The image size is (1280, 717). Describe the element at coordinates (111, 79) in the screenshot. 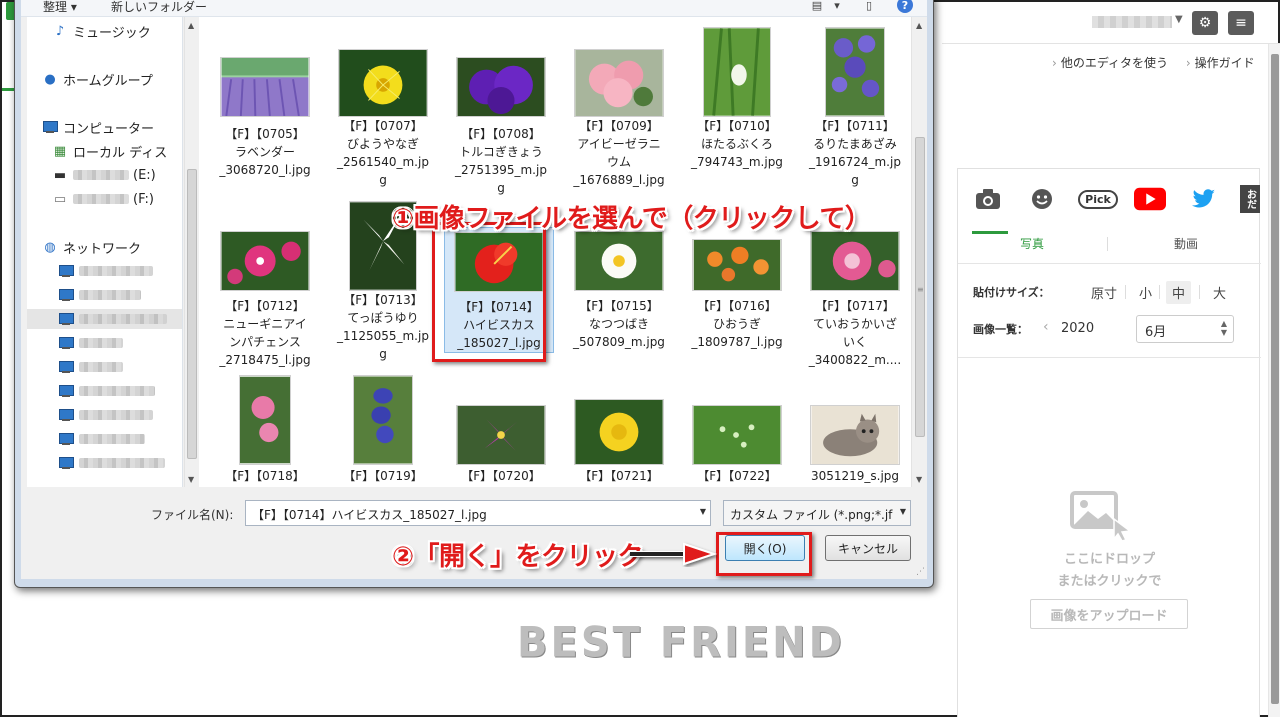

I see `nav-item-homegroup: ● ホームグループ` at that location.